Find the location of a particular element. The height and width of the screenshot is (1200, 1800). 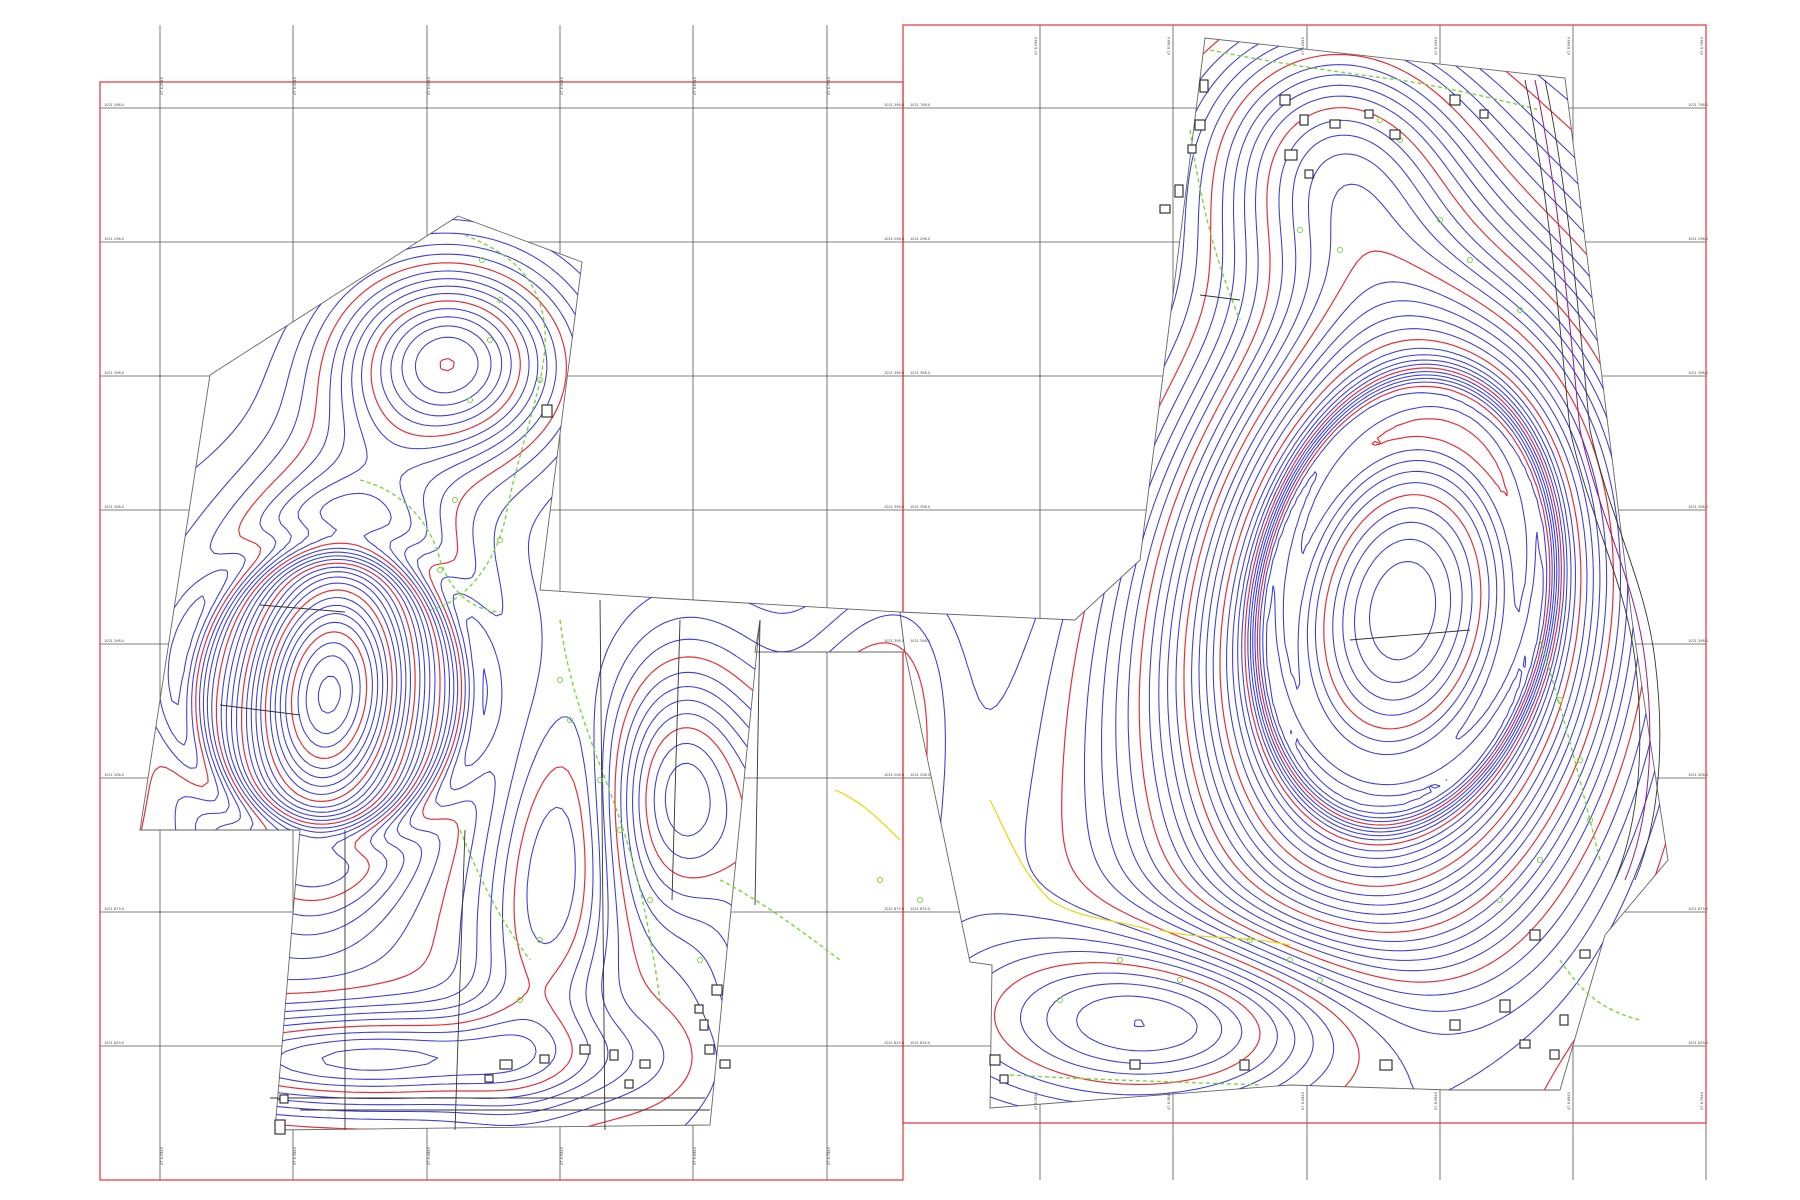

vegetation-line is located at coordinates (780, 920).